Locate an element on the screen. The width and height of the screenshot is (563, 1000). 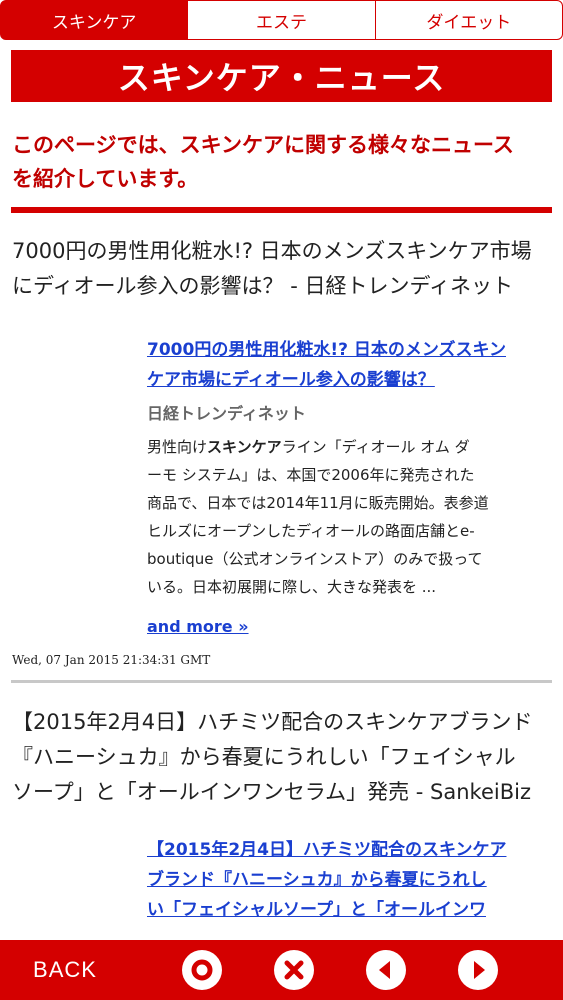
article-1-source: 日経トレンディネット is located at coordinates (226, 413).